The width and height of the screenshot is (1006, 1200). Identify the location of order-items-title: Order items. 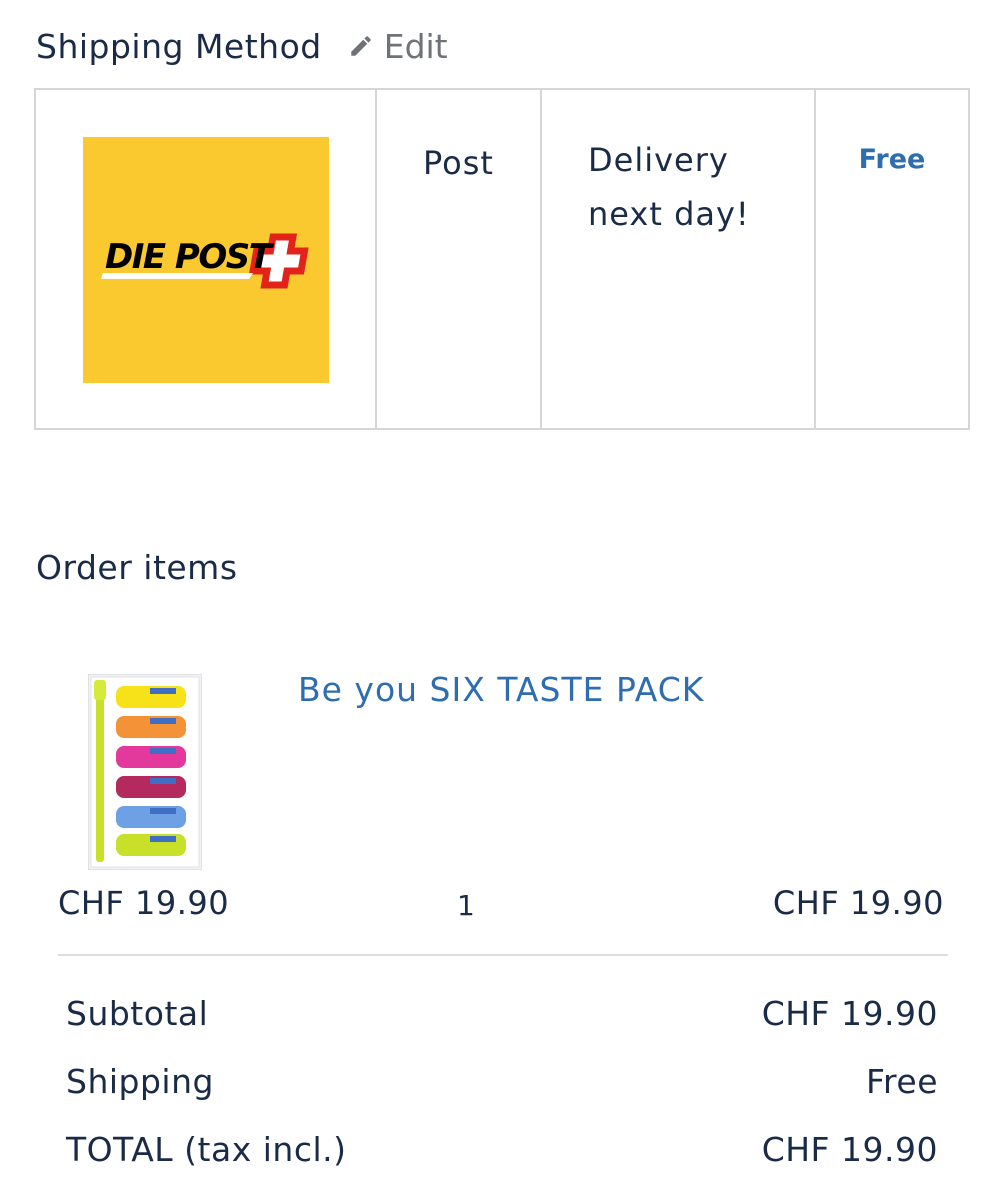
(137, 567).